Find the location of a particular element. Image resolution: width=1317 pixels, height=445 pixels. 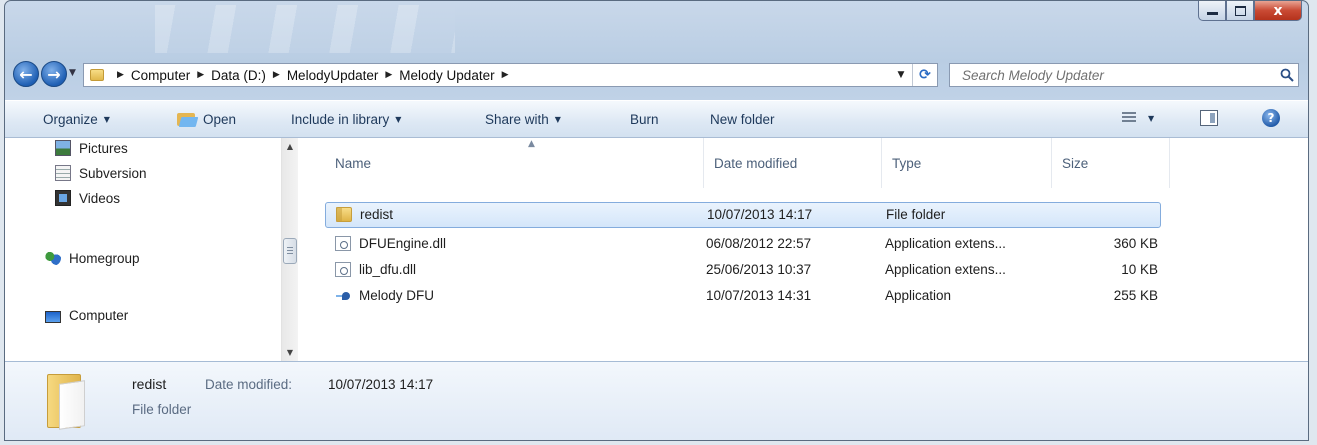

file-date-cell: 10/07/2013 14:17 is located at coordinates (760, 214).